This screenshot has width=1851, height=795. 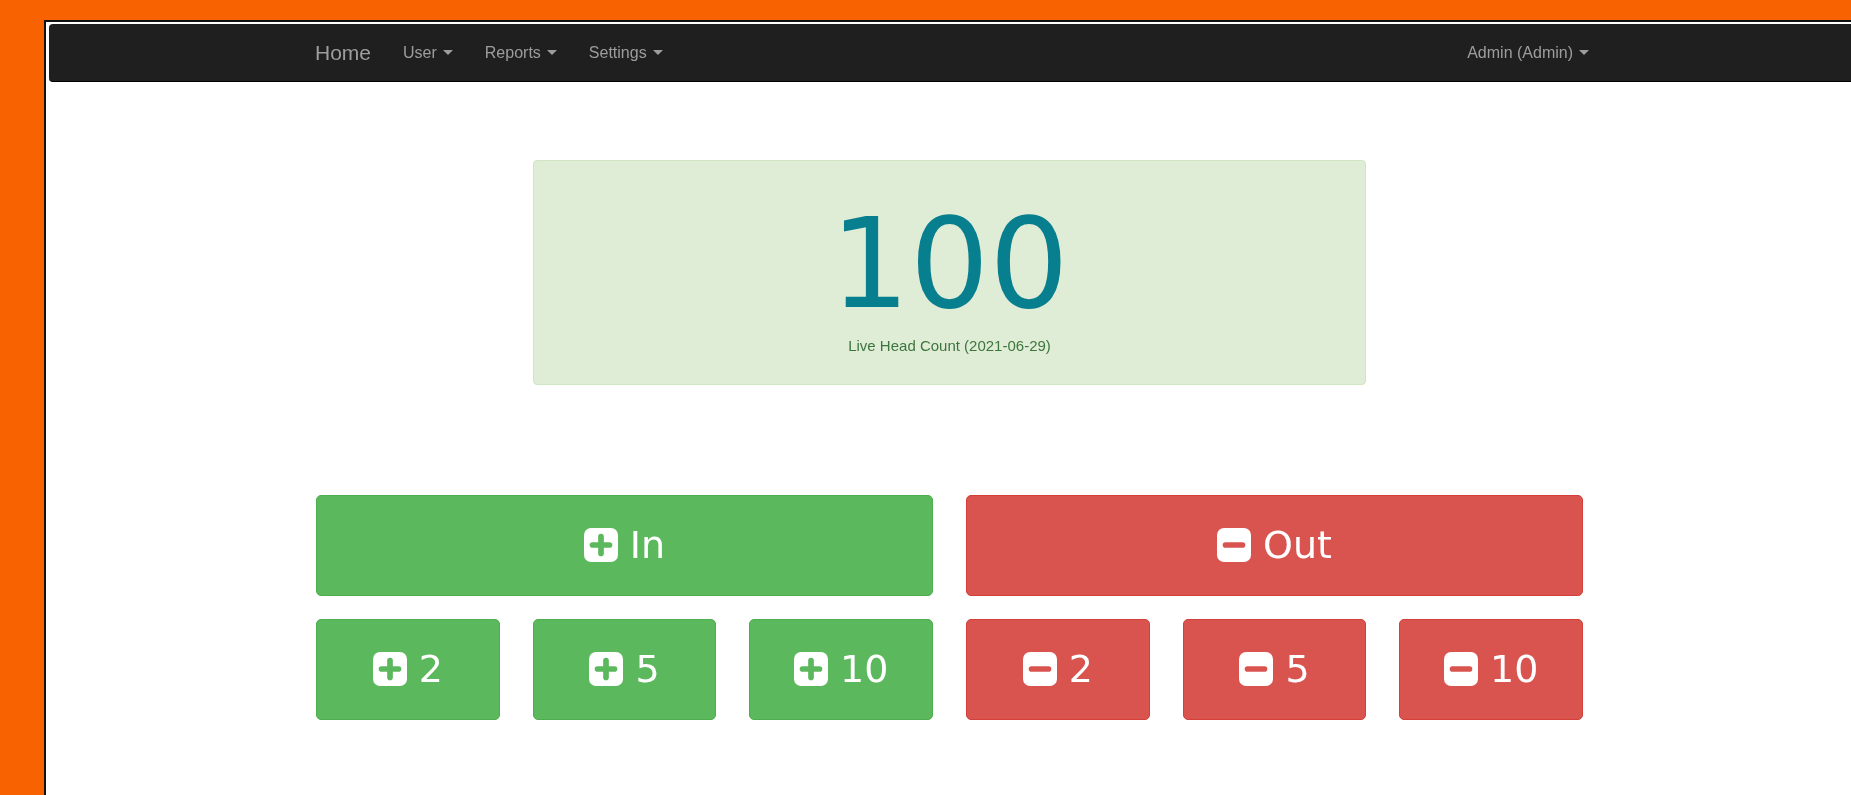 I want to click on account-menu: Admin (Admin), so click(x=1528, y=52).